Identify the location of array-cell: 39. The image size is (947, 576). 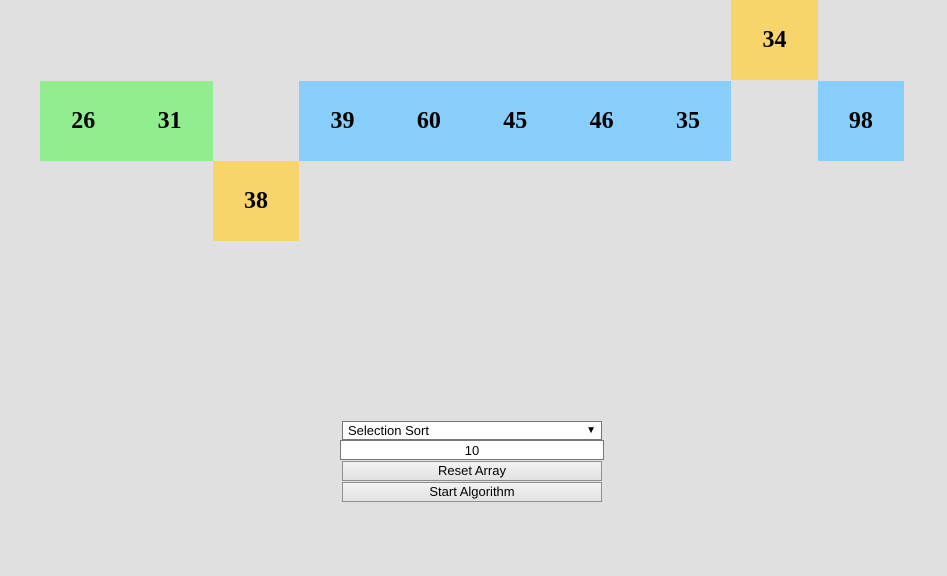
(342, 121).